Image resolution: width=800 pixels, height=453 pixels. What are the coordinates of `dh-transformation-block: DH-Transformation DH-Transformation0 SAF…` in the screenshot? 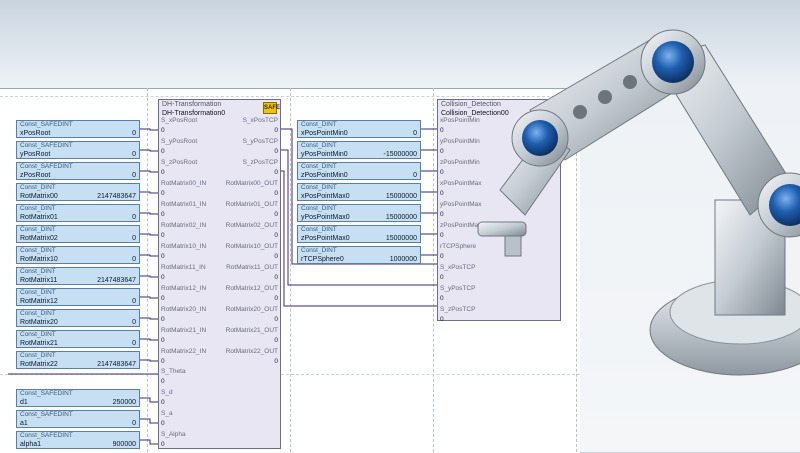 It's located at (219, 274).